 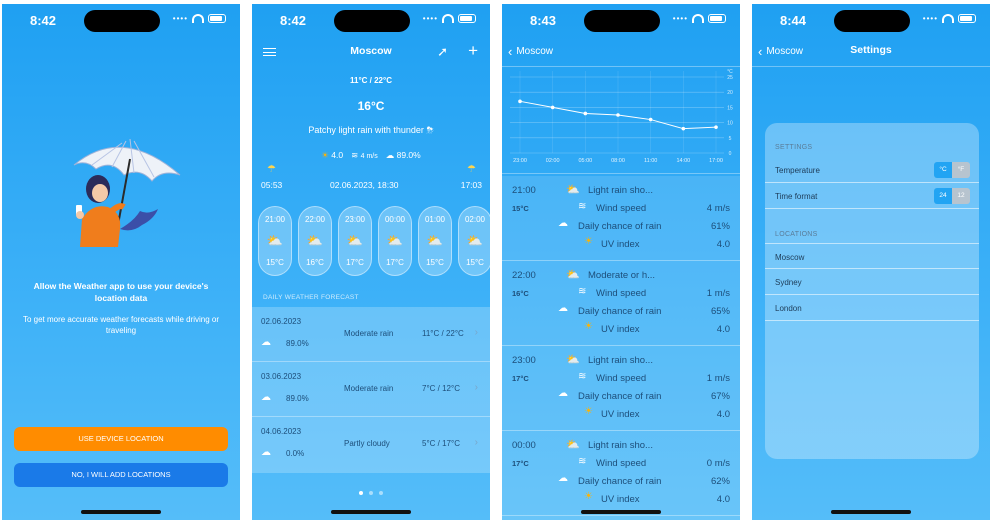 What do you see at coordinates (621, 293) in the screenshot?
I see `wind-label: Wind speed` at bounding box center [621, 293].